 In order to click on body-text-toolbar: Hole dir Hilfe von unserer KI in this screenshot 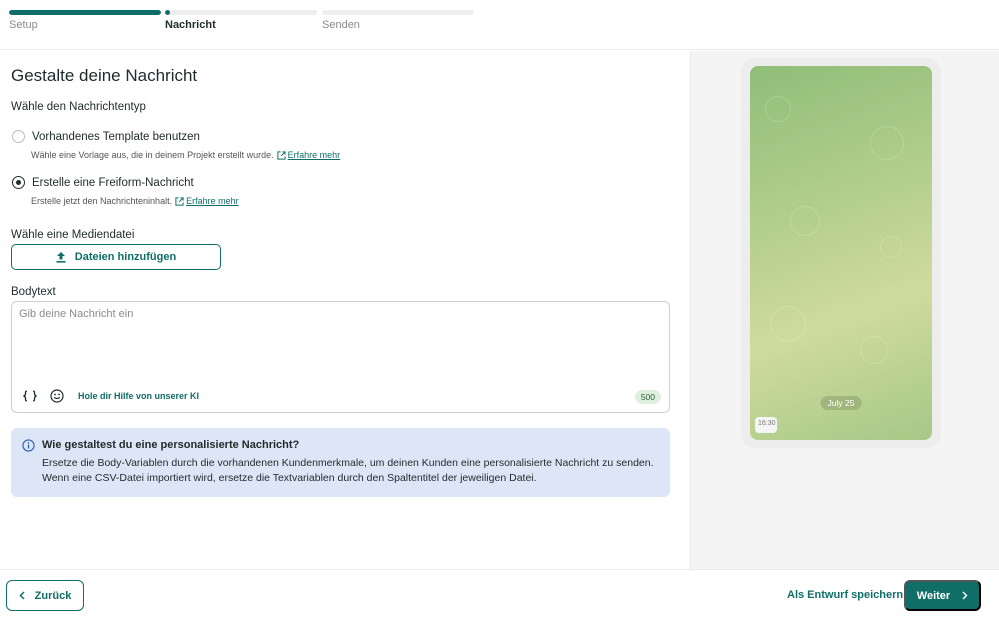, I will do `click(110, 396)`.